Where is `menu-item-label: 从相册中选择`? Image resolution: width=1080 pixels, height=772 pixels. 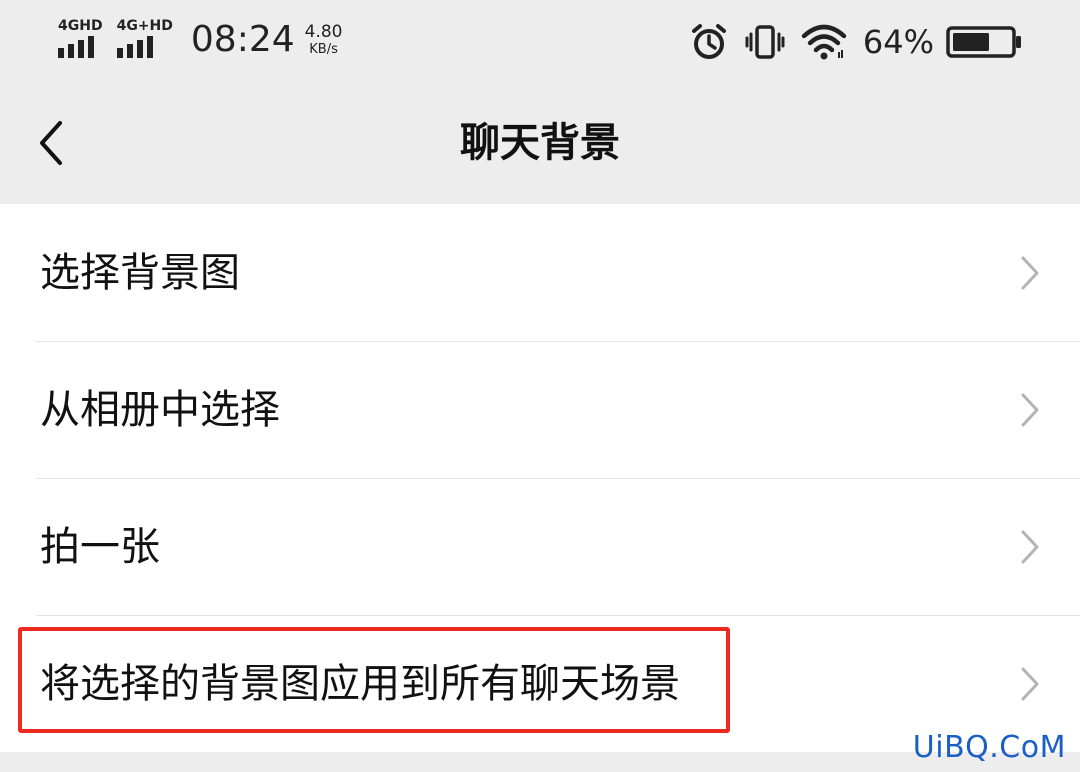 menu-item-label: 从相册中选择 is located at coordinates (160, 409).